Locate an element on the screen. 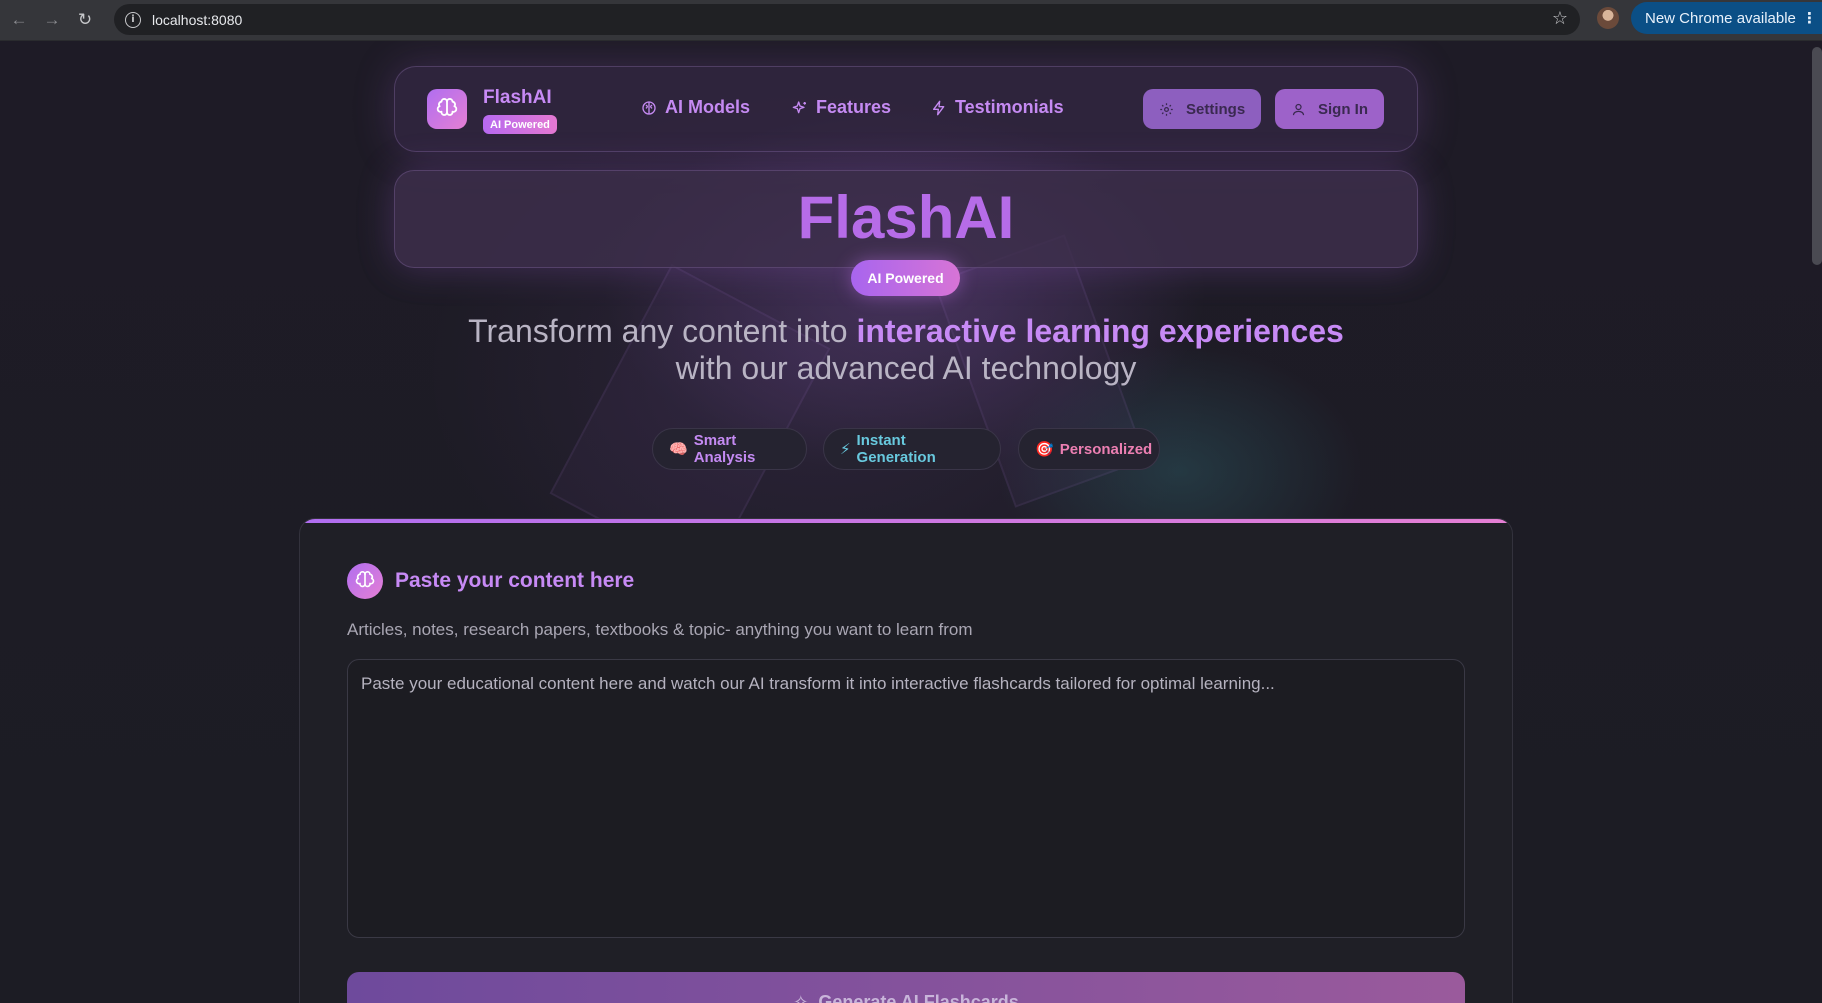  settings-button: Settings is located at coordinates (1202, 109).